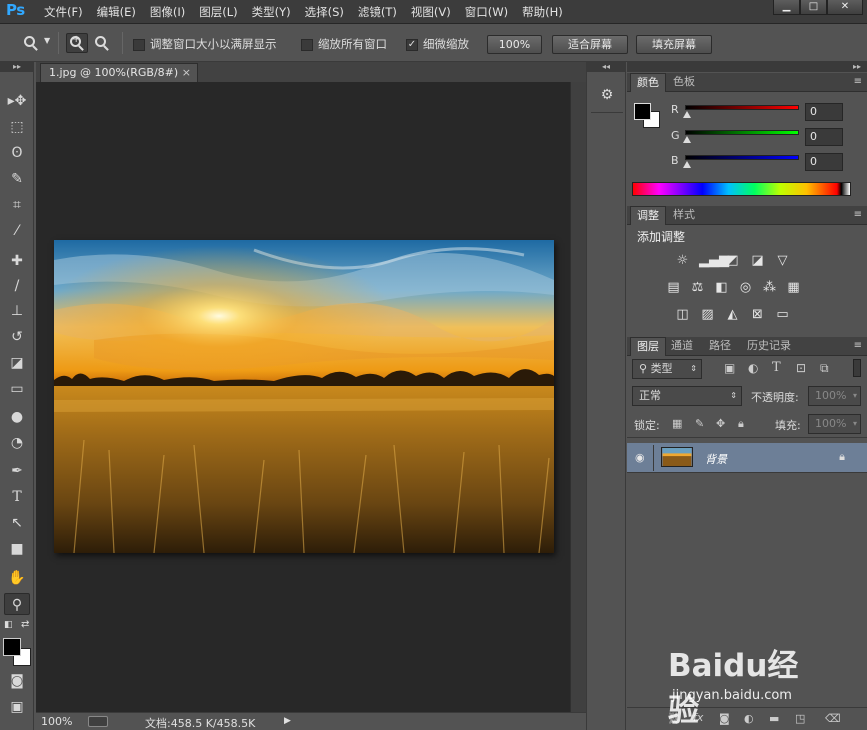  Describe the element at coordinates (732, 260) in the screenshot. I see `curves-icon: ◩` at that location.